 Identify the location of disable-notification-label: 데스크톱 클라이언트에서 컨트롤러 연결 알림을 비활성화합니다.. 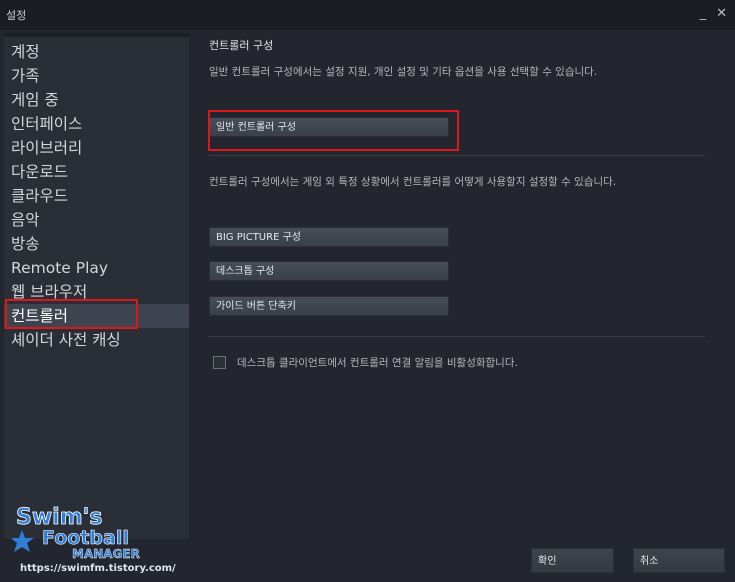
(377, 362).